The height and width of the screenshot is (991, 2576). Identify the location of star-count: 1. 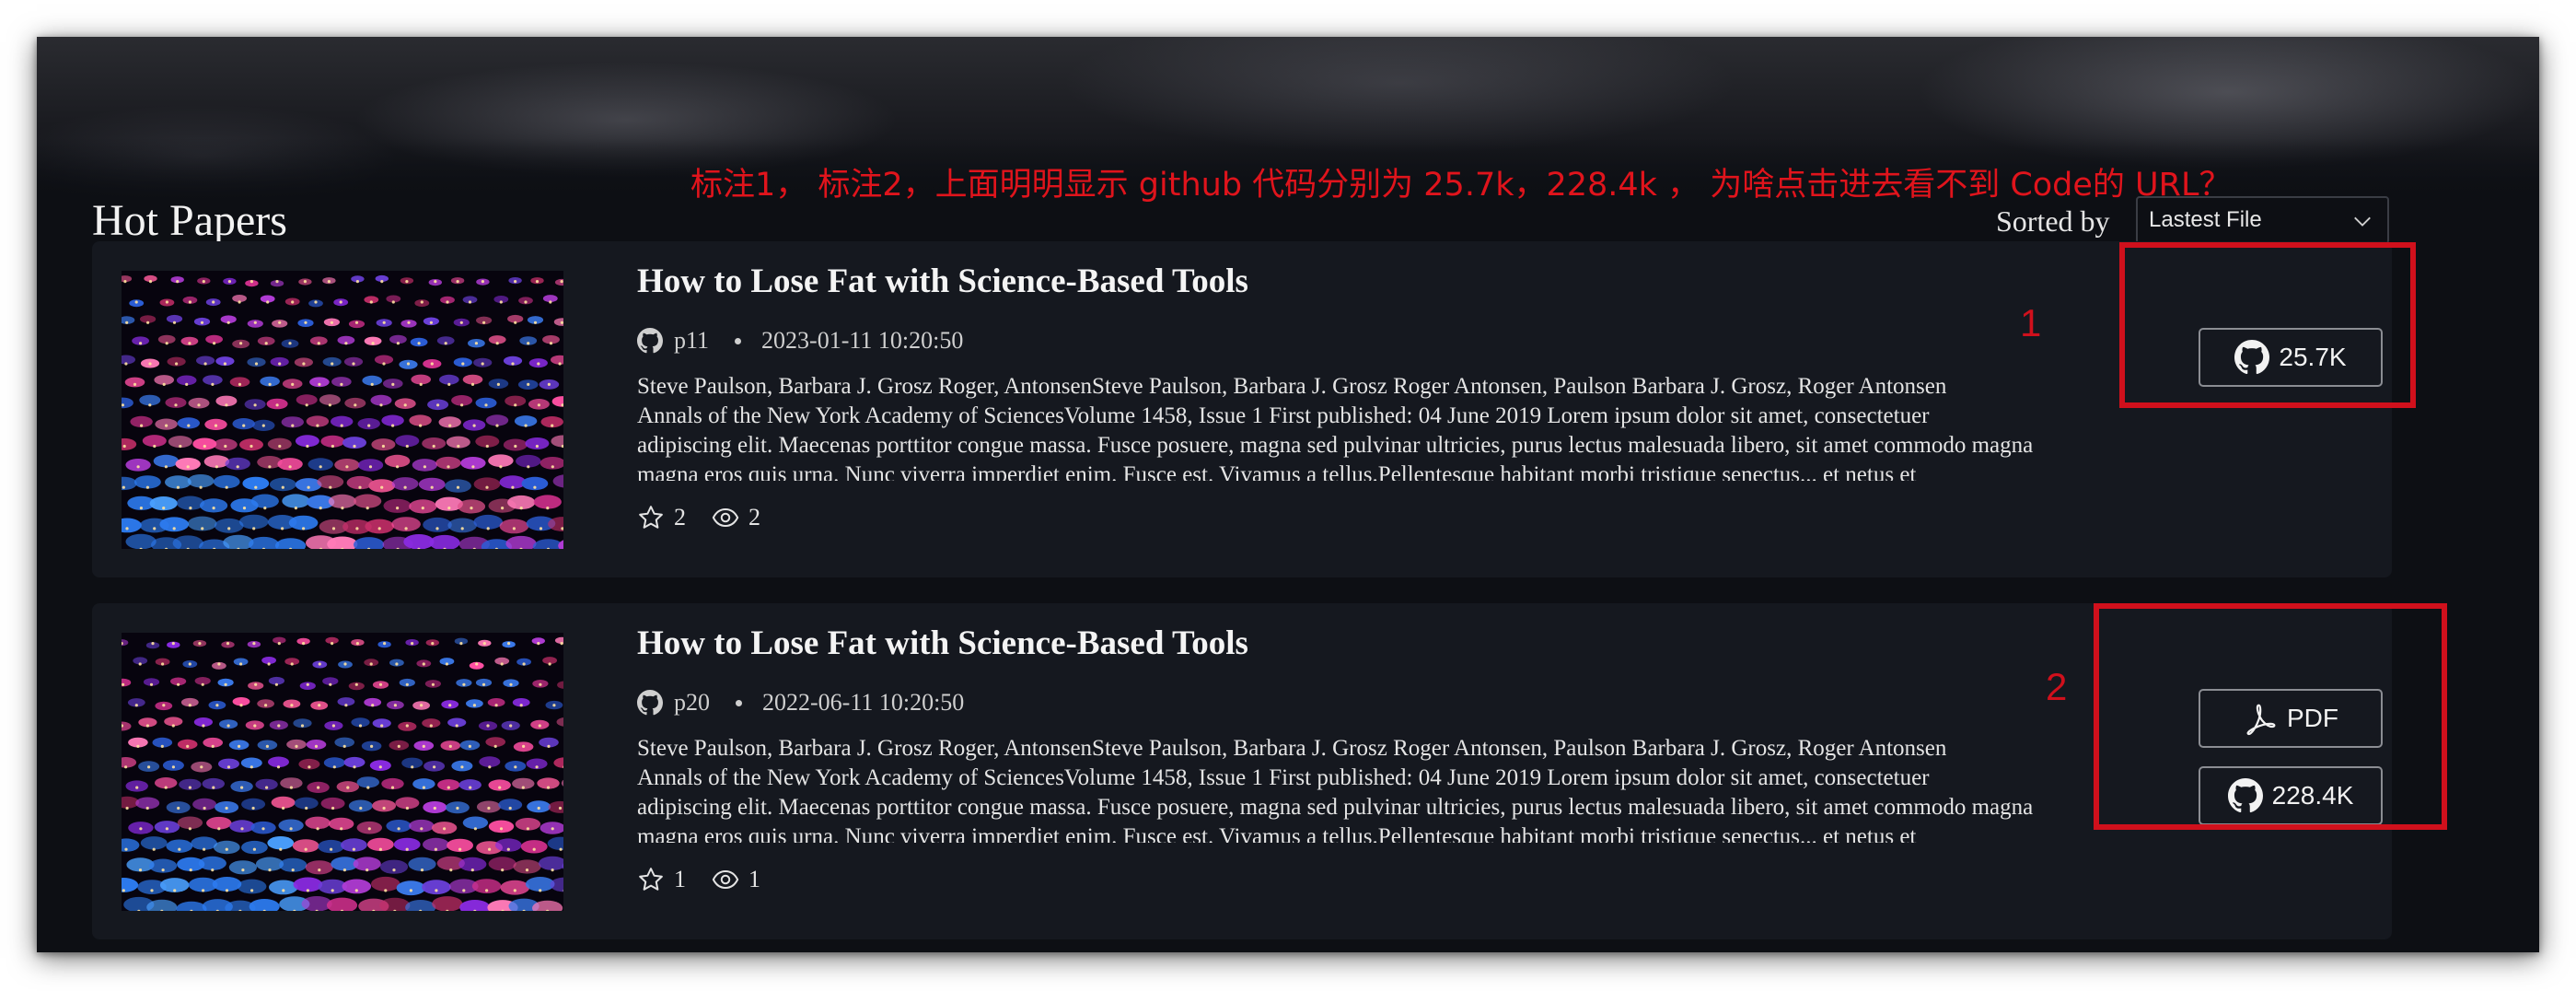
(661, 879).